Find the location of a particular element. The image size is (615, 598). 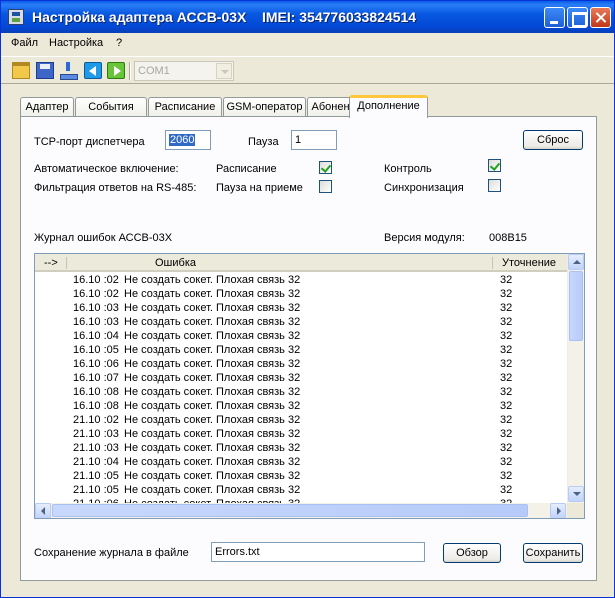

tab-gsm-operator: GSM-оператор is located at coordinates (264, 107).